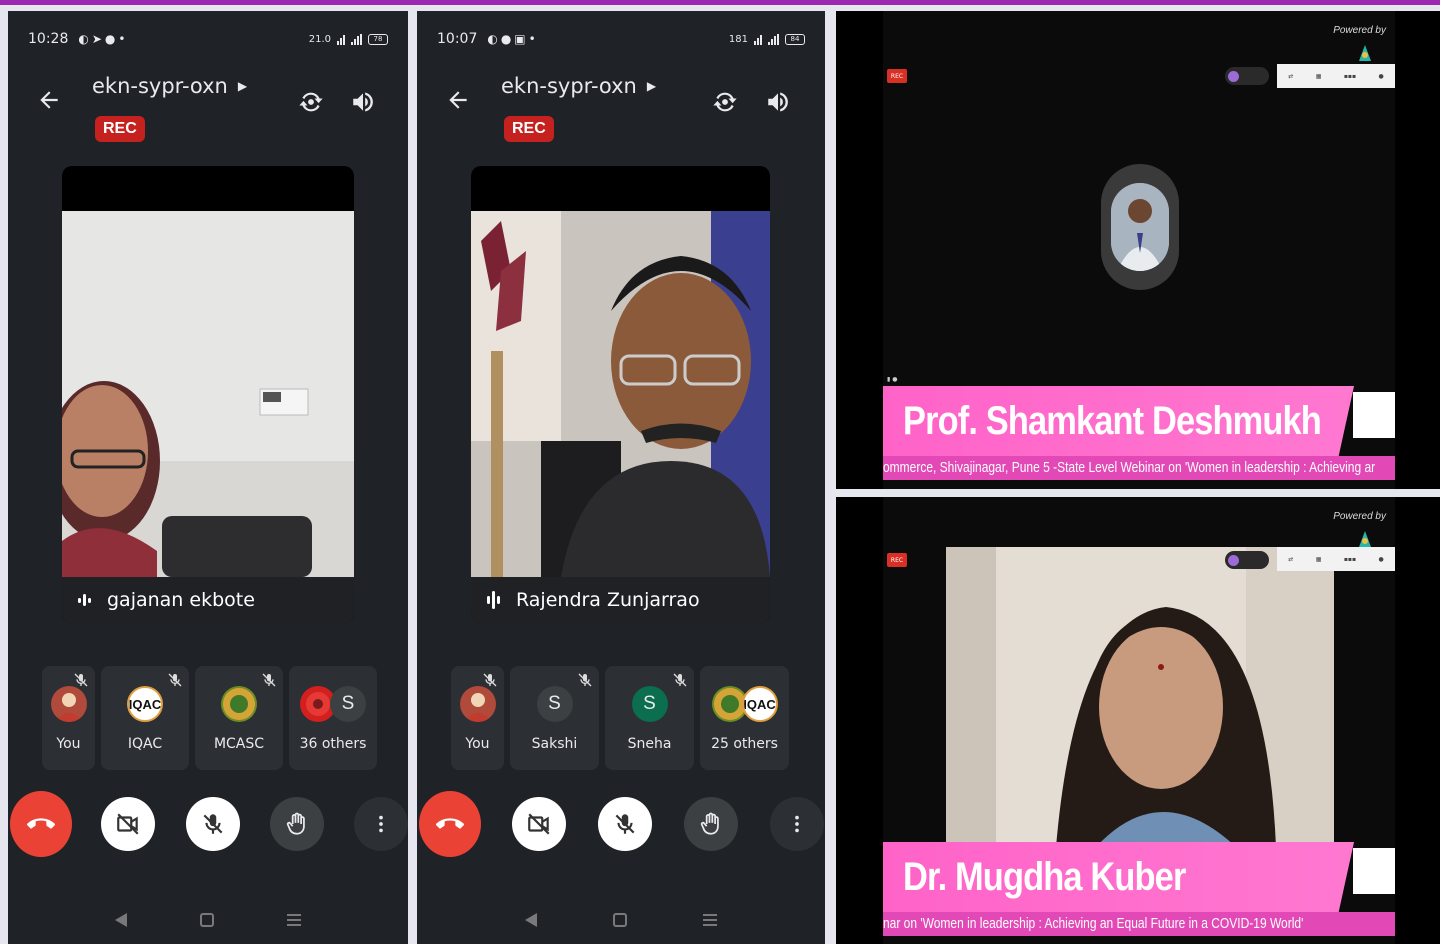 The image size is (1440, 944). What do you see at coordinates (1359, 30) in the screenshot?
I see `powered-by-label: Powered by` at bounding box center [1359, 30].